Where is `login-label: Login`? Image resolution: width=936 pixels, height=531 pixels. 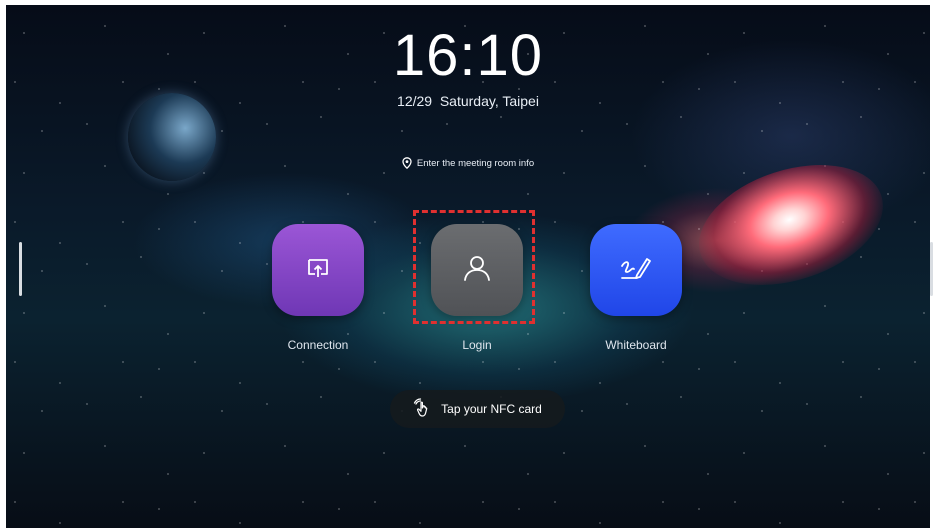
login-label: Login is located at coordinates (477, 345).